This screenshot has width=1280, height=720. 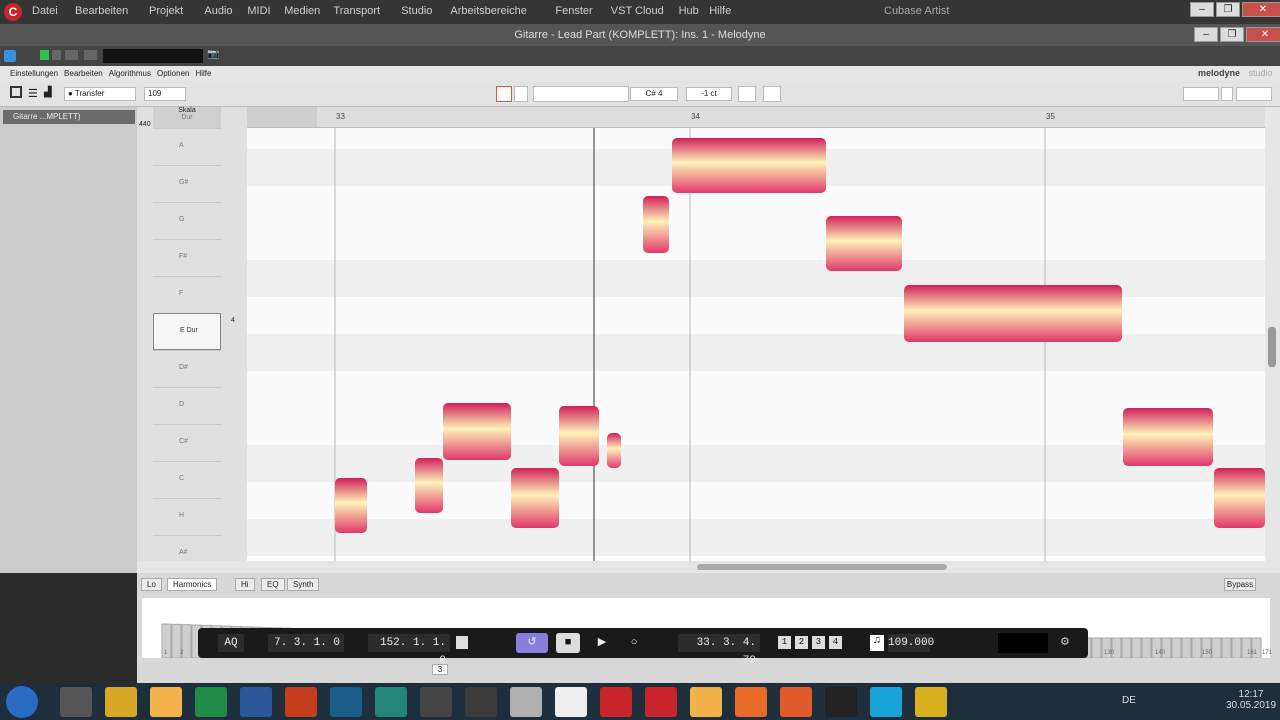 I want to click on pitch-key: F, so click(x=187, y=294).